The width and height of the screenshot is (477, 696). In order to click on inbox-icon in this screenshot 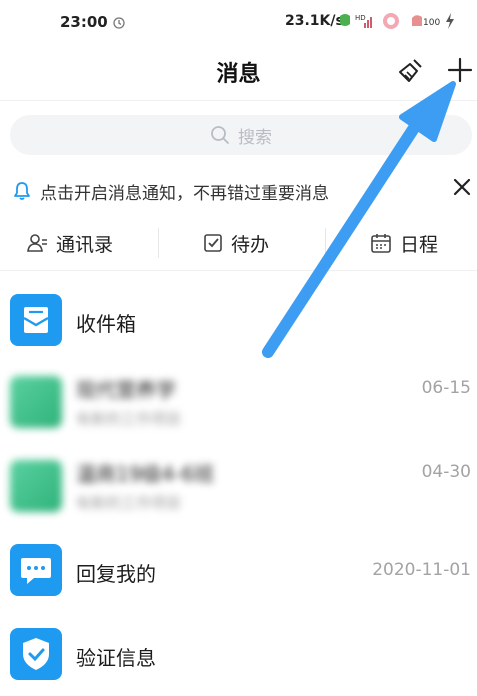, I will do `click(36, 320)`.